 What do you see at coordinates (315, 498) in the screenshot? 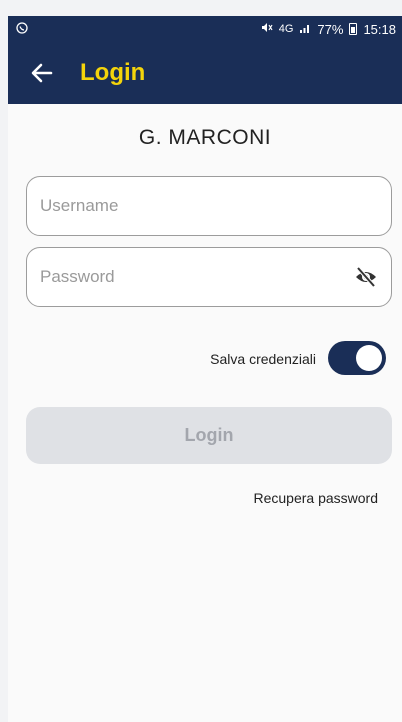
I see `recover-password-link: Recupera password` at bounding box center [315, 498].